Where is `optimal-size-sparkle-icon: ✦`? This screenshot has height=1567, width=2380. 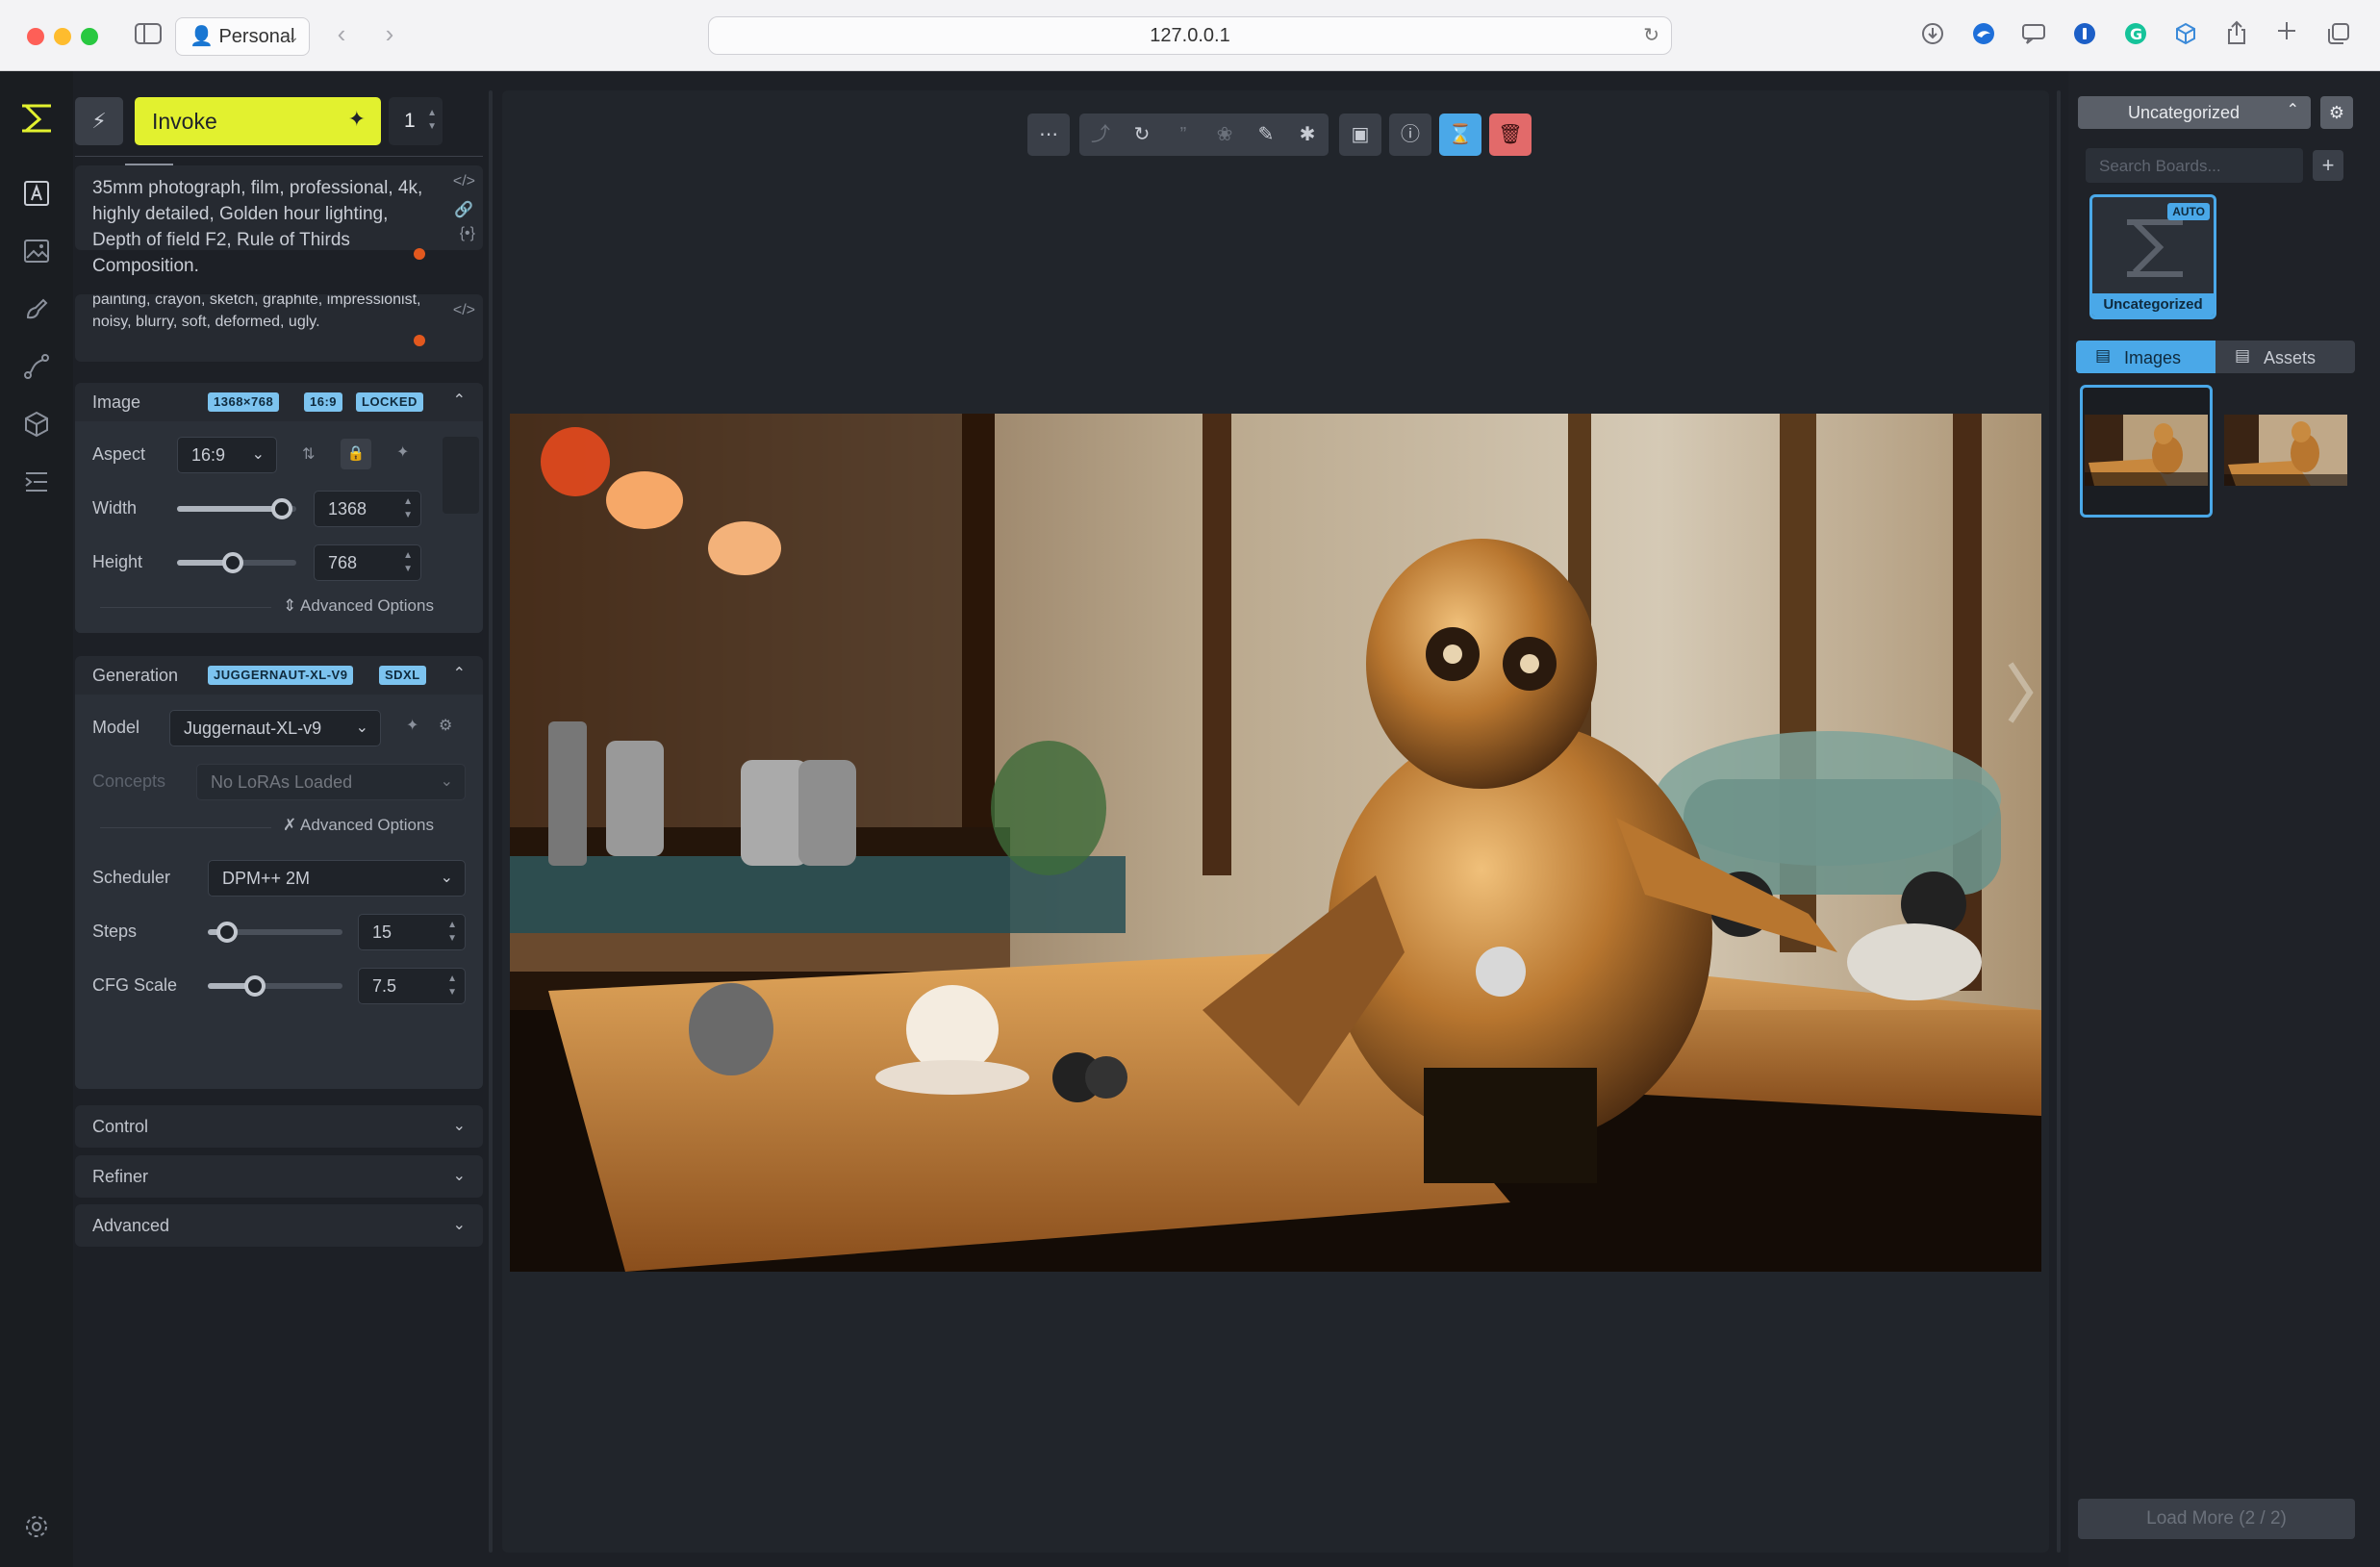
optimal-size-sparkle-icon: ✦ is located at coordinates (403, 452).